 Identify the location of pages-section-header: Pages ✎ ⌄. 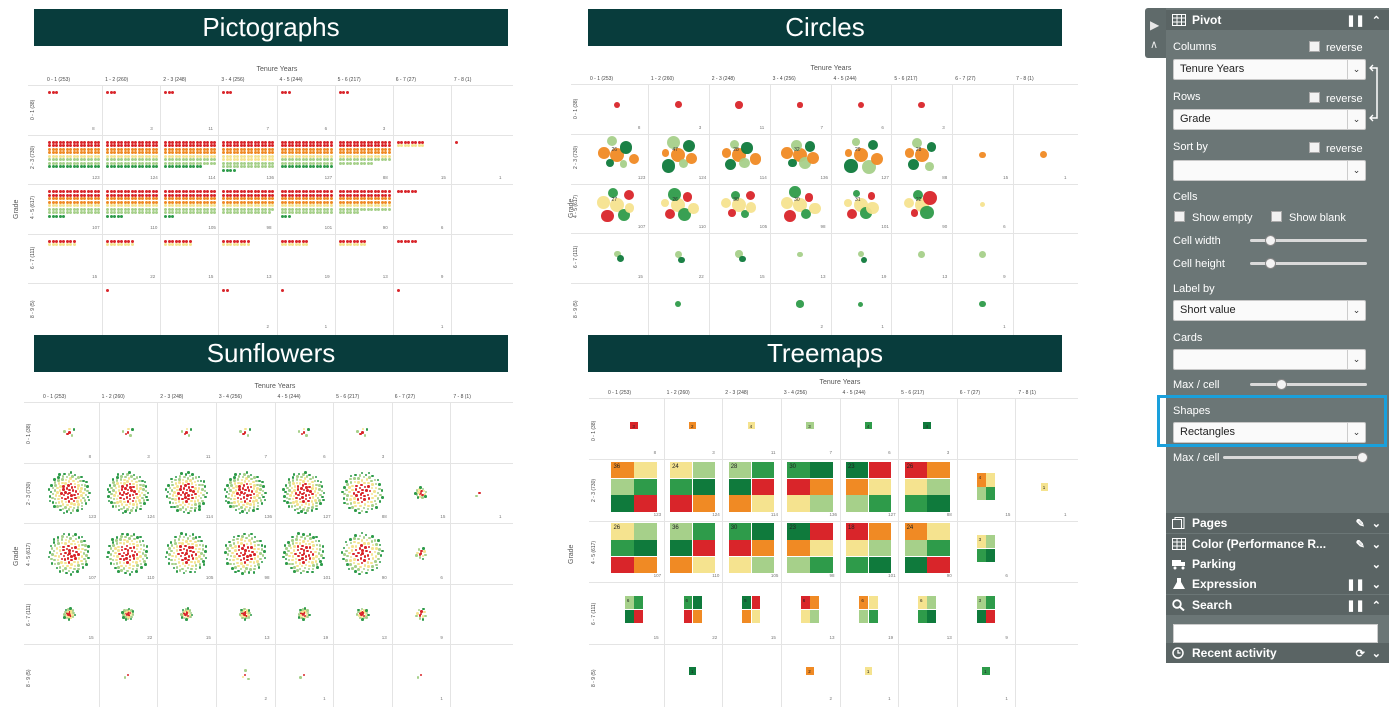
(1277, 523).